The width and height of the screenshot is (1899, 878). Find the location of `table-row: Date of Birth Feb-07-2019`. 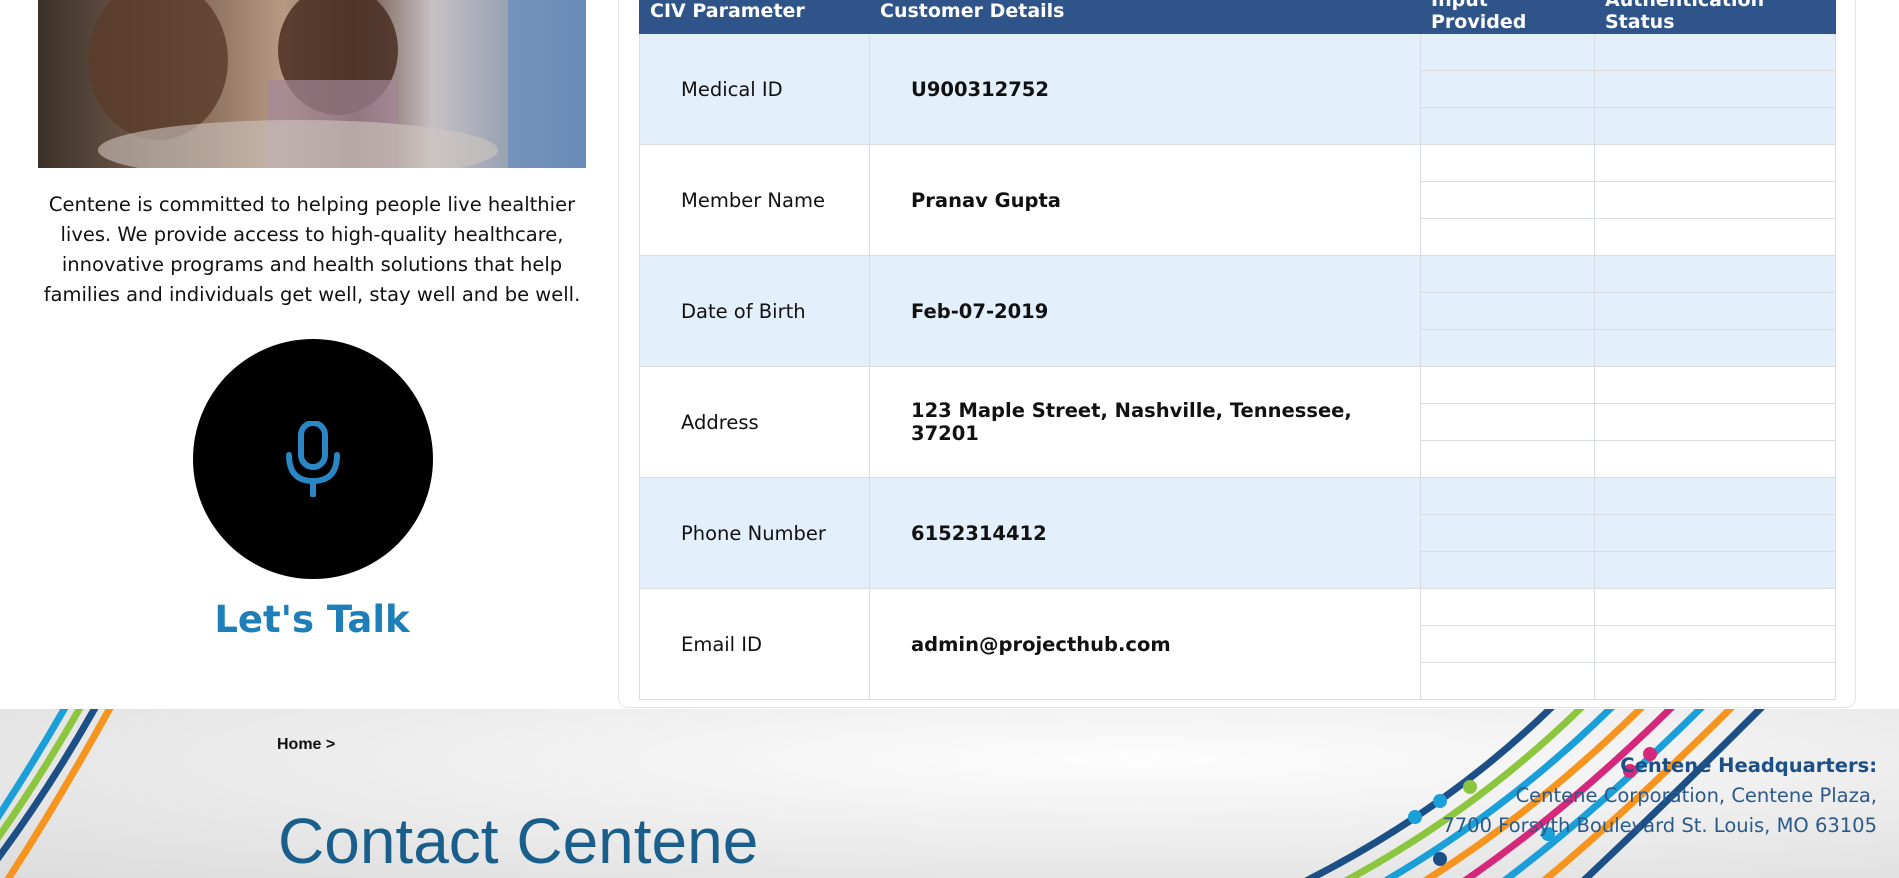

table-row: Date of Birth Feb-07-2019 is located at coordinates (1237, 311).